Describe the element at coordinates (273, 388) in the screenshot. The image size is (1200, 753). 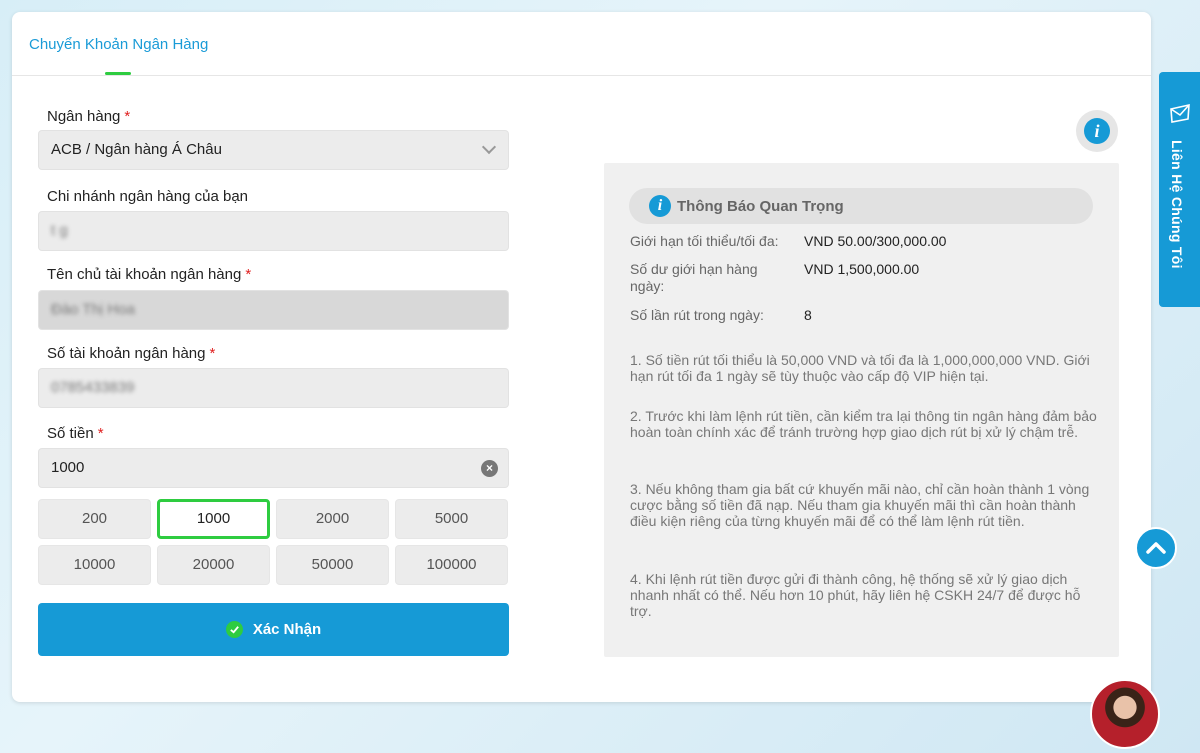
I see `account-input: 0785433839` at that location.